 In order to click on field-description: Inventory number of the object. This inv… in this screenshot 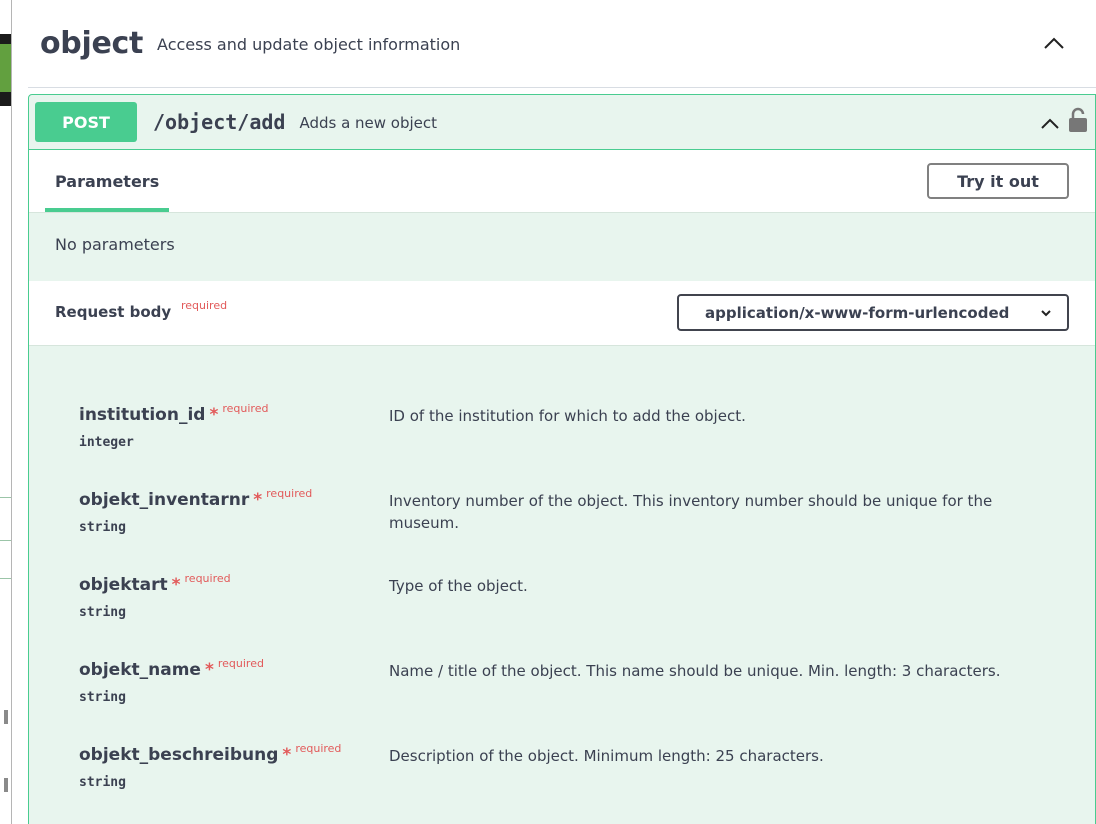, I will do `click(691, 512)`.